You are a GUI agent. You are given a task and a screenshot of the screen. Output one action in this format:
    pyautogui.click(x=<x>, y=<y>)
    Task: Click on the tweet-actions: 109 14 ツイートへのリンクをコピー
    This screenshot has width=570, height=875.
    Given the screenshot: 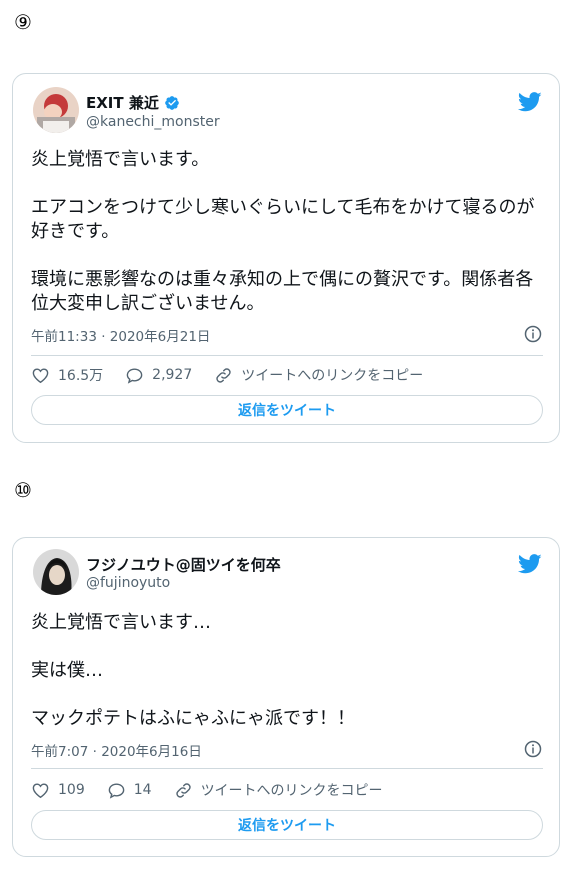 What is the action you would take?
    pyautogui.click(x=218, y=790)
    